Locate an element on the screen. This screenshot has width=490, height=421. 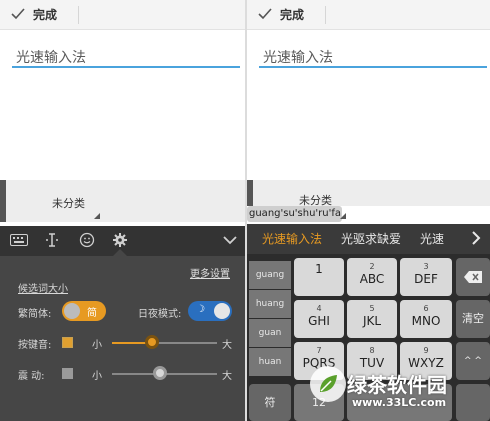
watermark-brand: 绿茶软件园 is located at coordinates (397, 385).